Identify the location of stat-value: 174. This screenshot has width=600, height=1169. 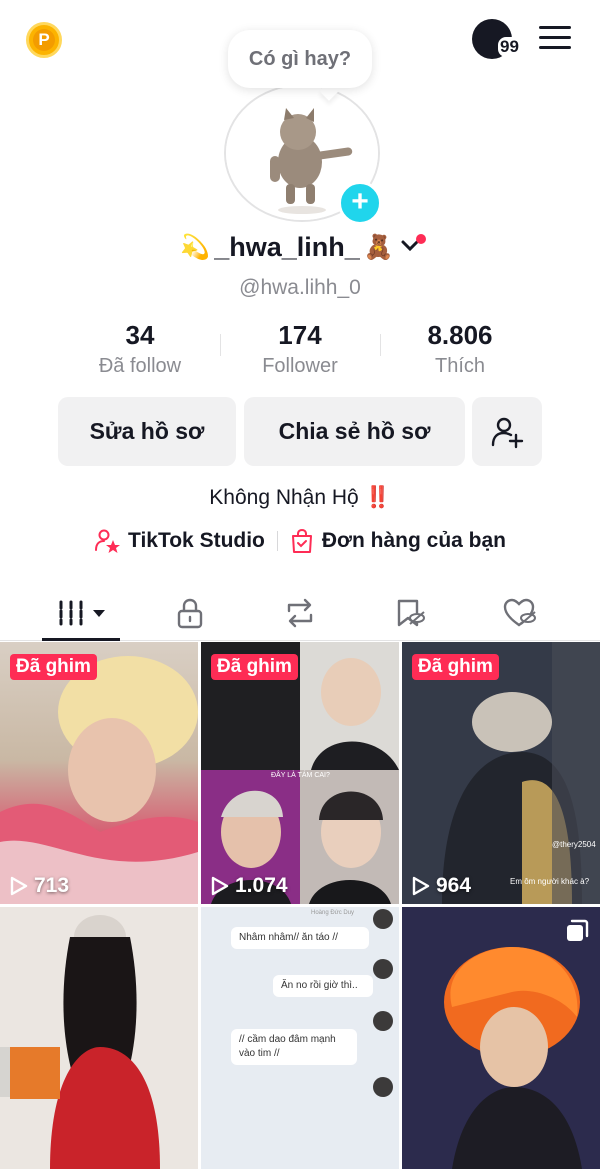
(300, 335).